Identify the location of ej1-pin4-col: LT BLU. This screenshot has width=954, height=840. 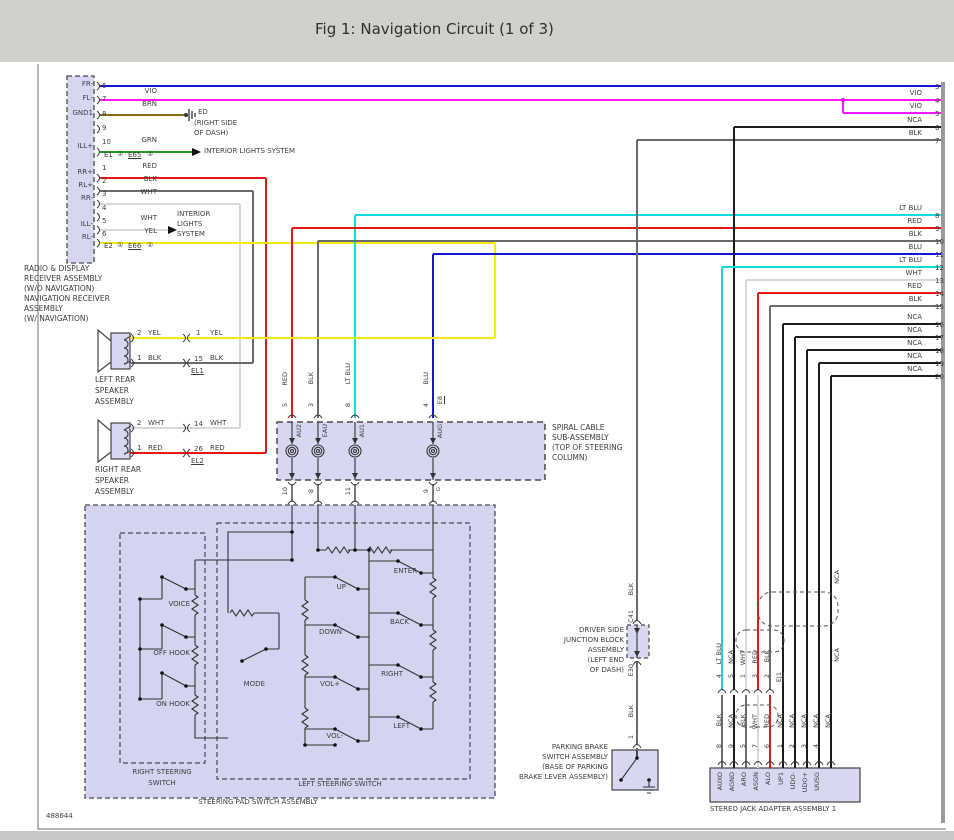
(719, 654).